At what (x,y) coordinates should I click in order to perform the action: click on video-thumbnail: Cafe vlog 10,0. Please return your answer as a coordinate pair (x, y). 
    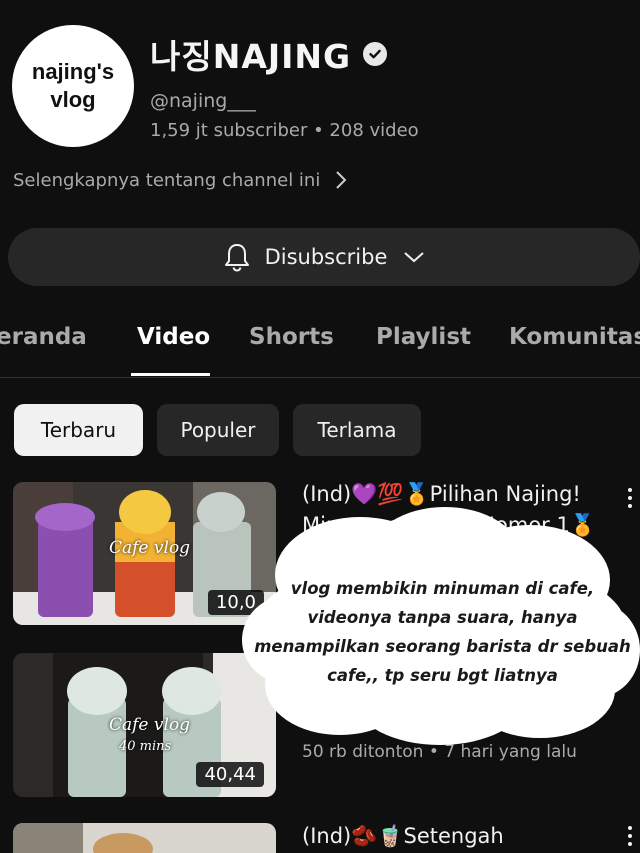
    Looking at the image, I should click on (144, 553).